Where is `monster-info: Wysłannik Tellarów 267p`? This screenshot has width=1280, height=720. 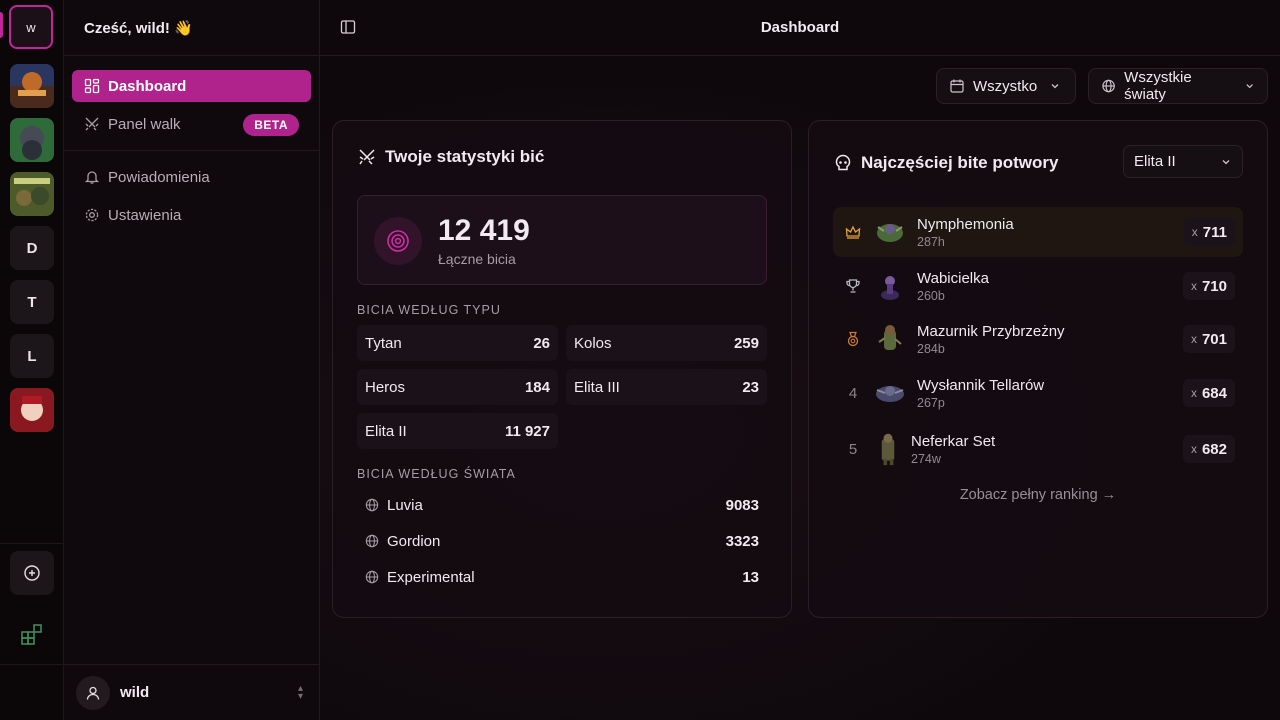
monster-info: Wysłannik Tellarów 267p is located at coordinates (980, 393).